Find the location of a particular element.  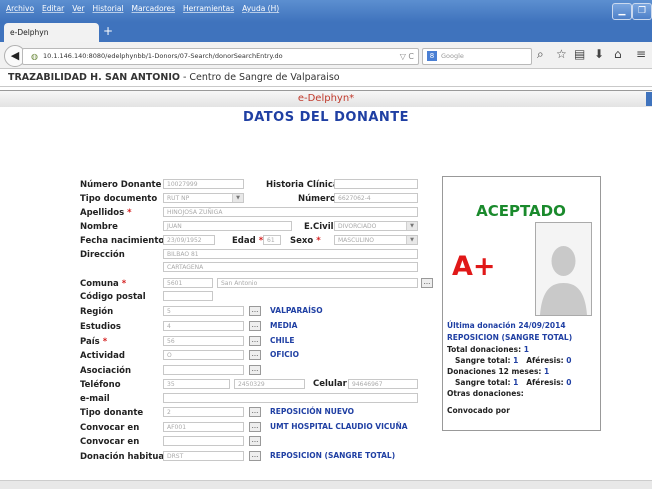

menu-ayuda: Ayuda (H) is located at coordinates (260, 8).